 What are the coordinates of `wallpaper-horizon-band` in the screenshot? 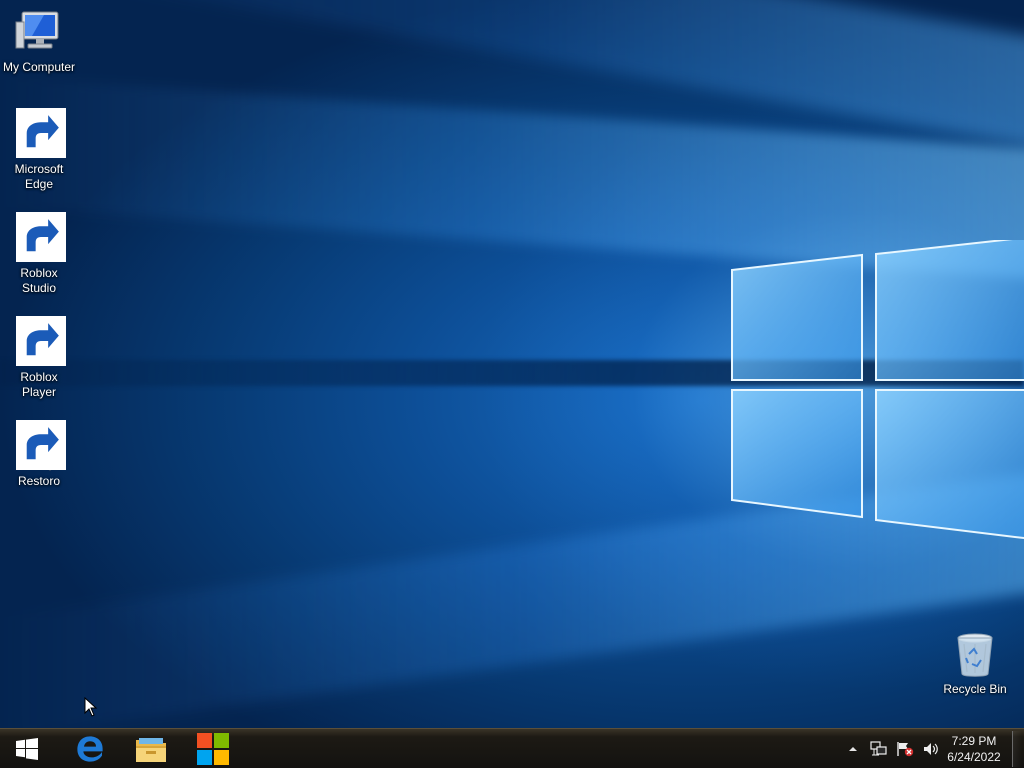 It's located at (512, 373).